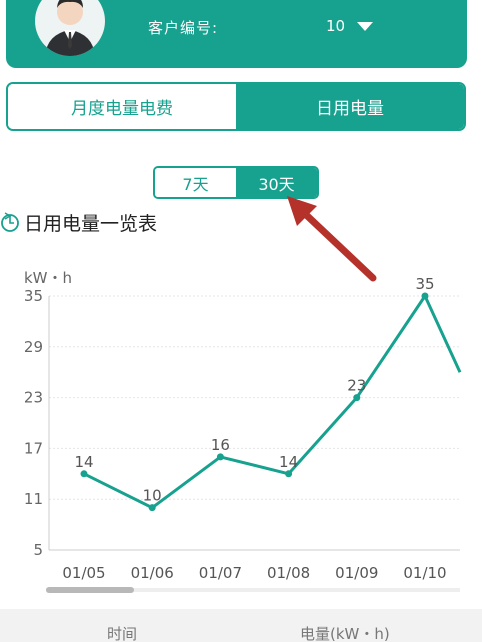 This screenshot has height=642, width=482. I want to click on column-header-usage: 电量(kW・h), so click(345, 633).